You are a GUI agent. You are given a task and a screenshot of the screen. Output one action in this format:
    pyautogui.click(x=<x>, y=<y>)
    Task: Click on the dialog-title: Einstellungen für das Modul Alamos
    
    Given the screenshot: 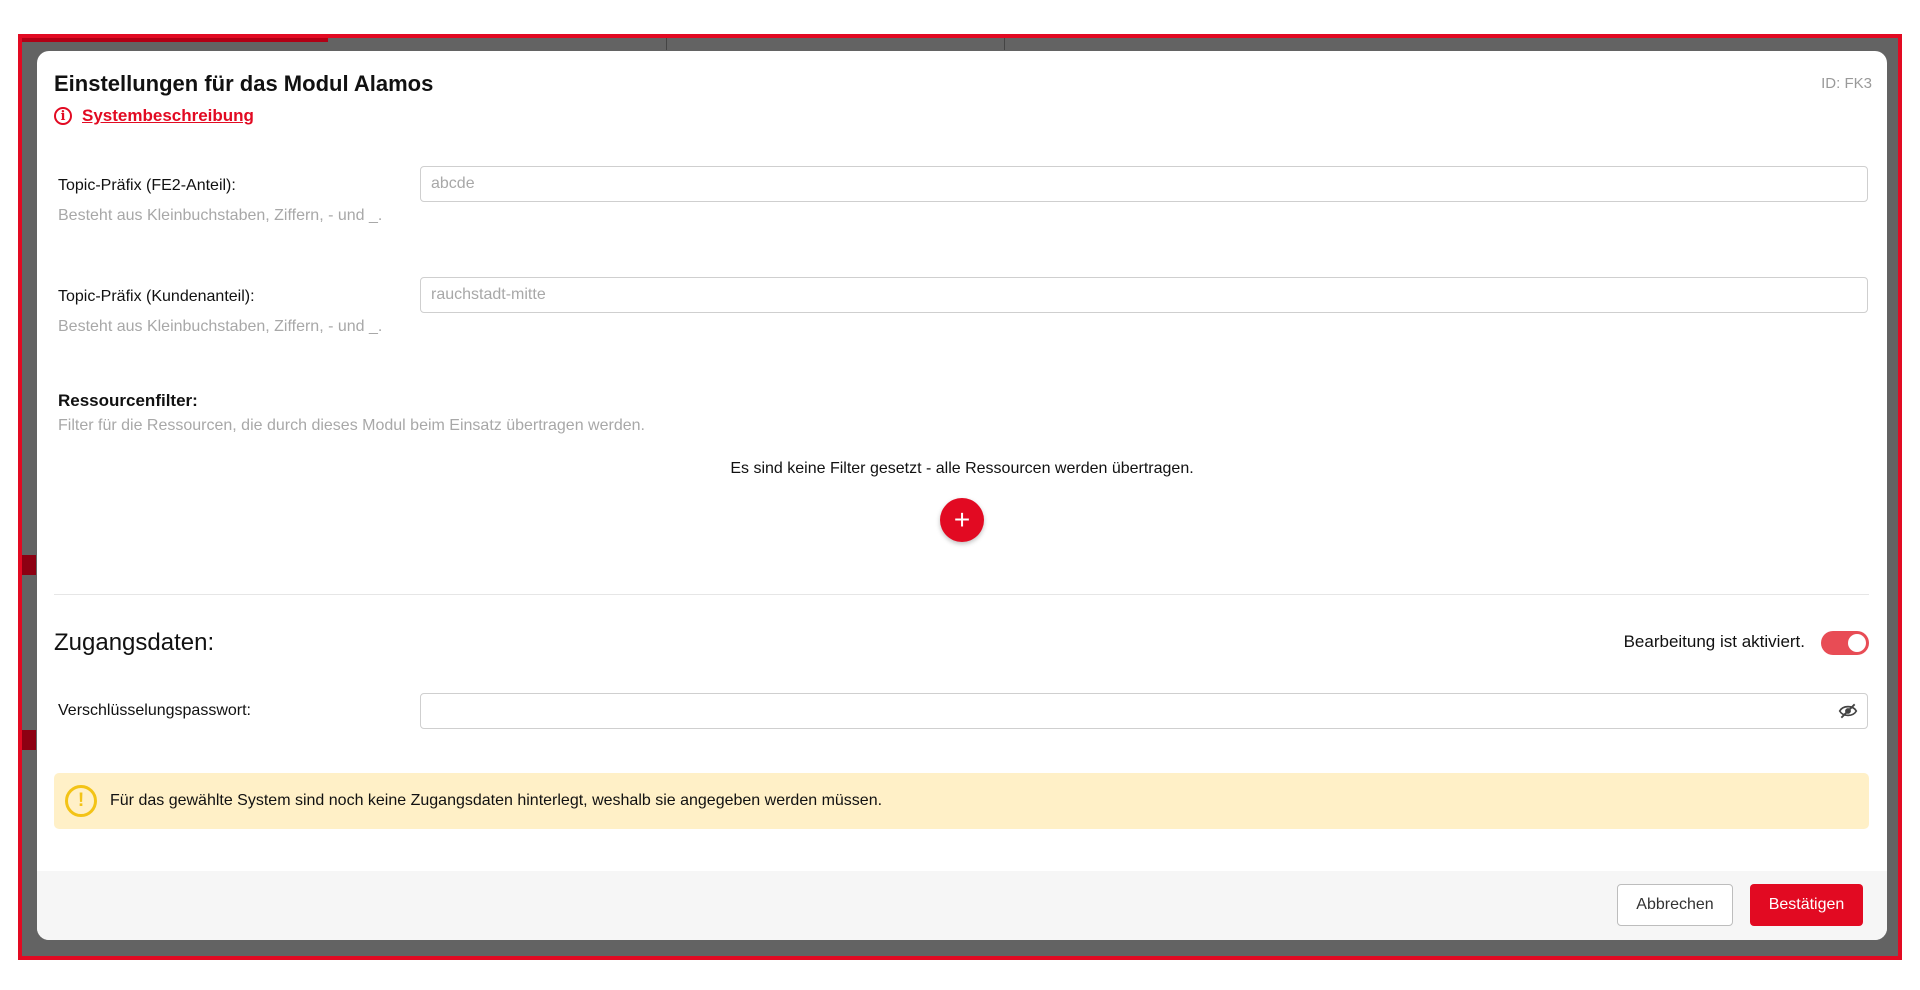 What is the action you would take?
    pyautogui.click(x=244, y=83)
    